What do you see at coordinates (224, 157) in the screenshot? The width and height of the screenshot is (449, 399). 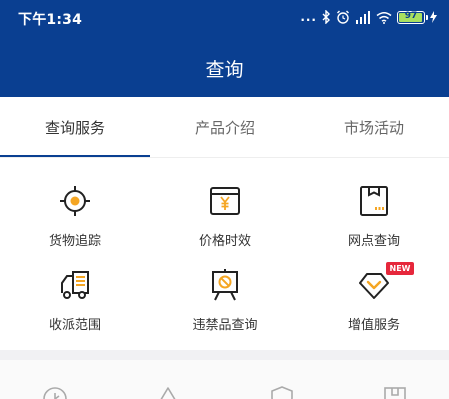 I see `tabs-divider` at bounding box center [224, 157].